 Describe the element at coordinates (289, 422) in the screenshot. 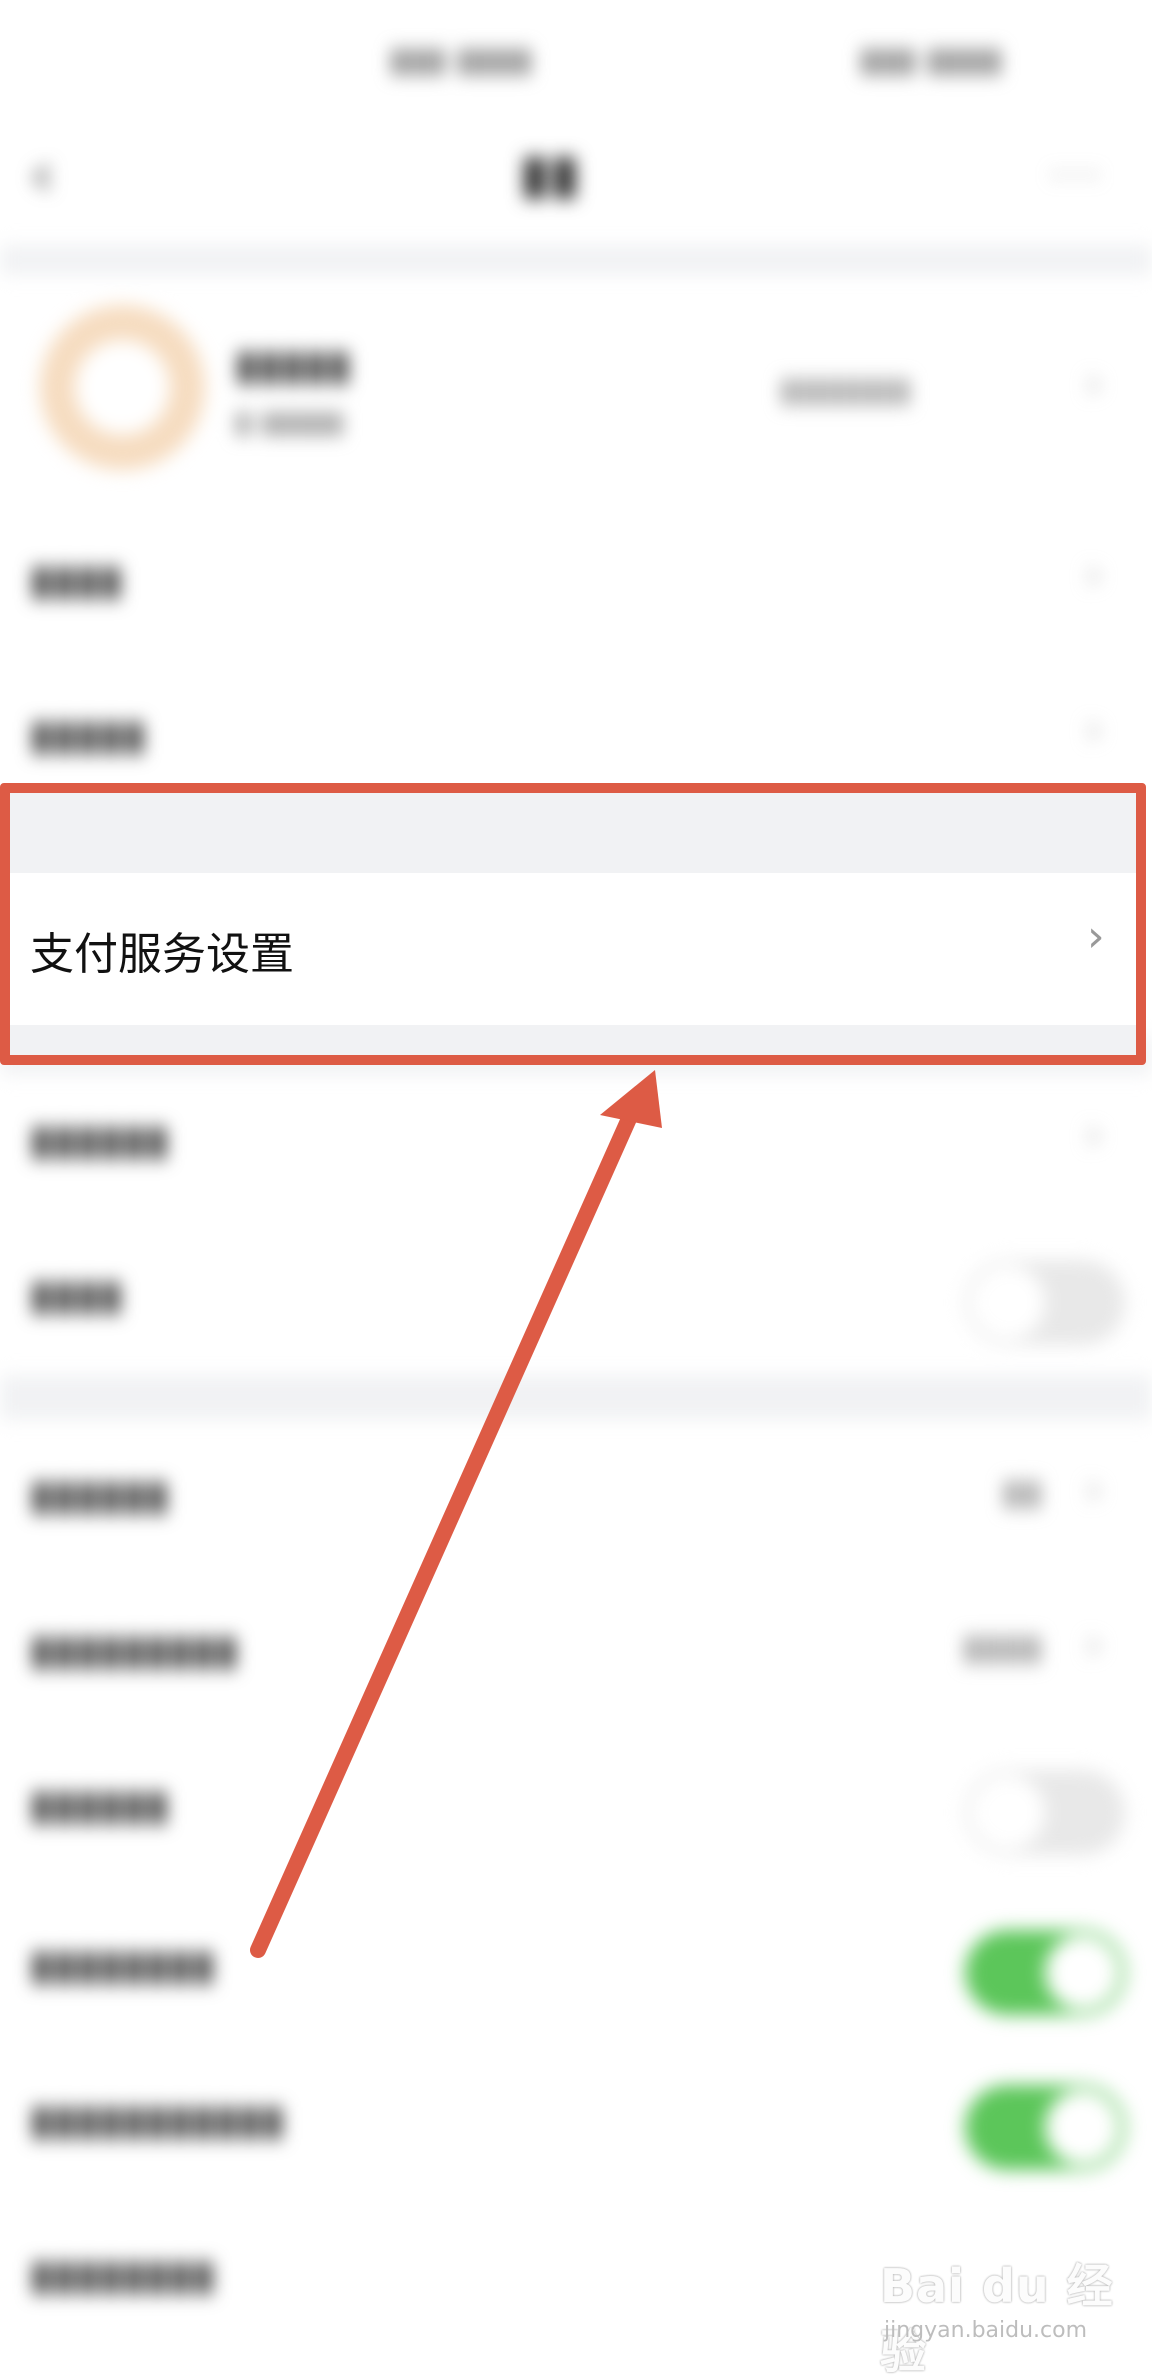

I see `profile-sub-blur: ▮ ▮▮▮▮▮` at that location.